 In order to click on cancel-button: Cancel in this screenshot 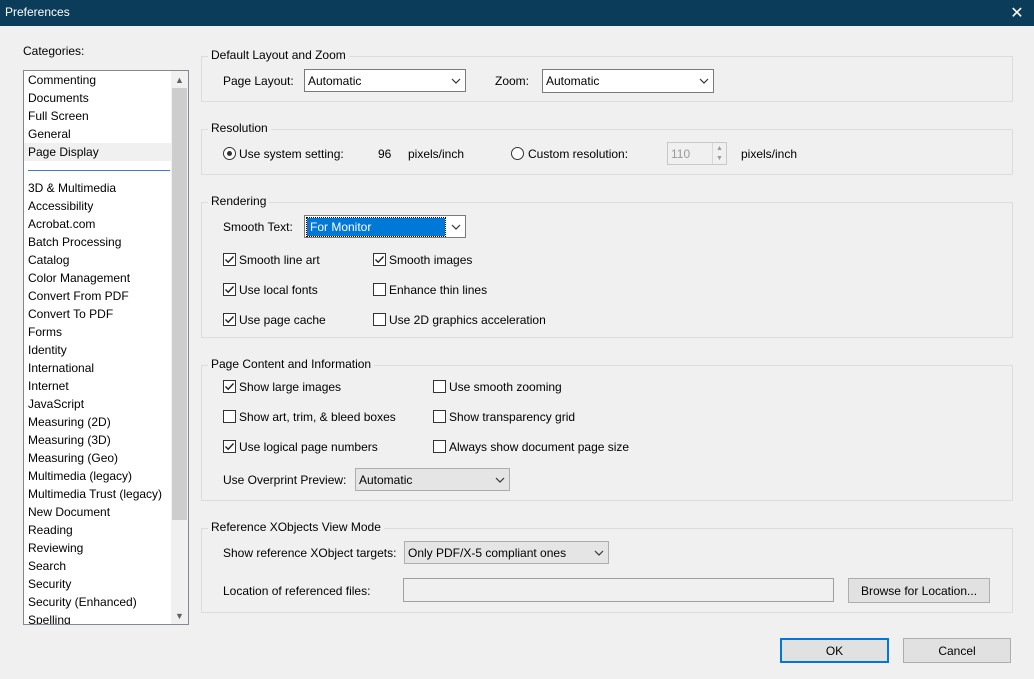, I will do `click(957, 650)`.